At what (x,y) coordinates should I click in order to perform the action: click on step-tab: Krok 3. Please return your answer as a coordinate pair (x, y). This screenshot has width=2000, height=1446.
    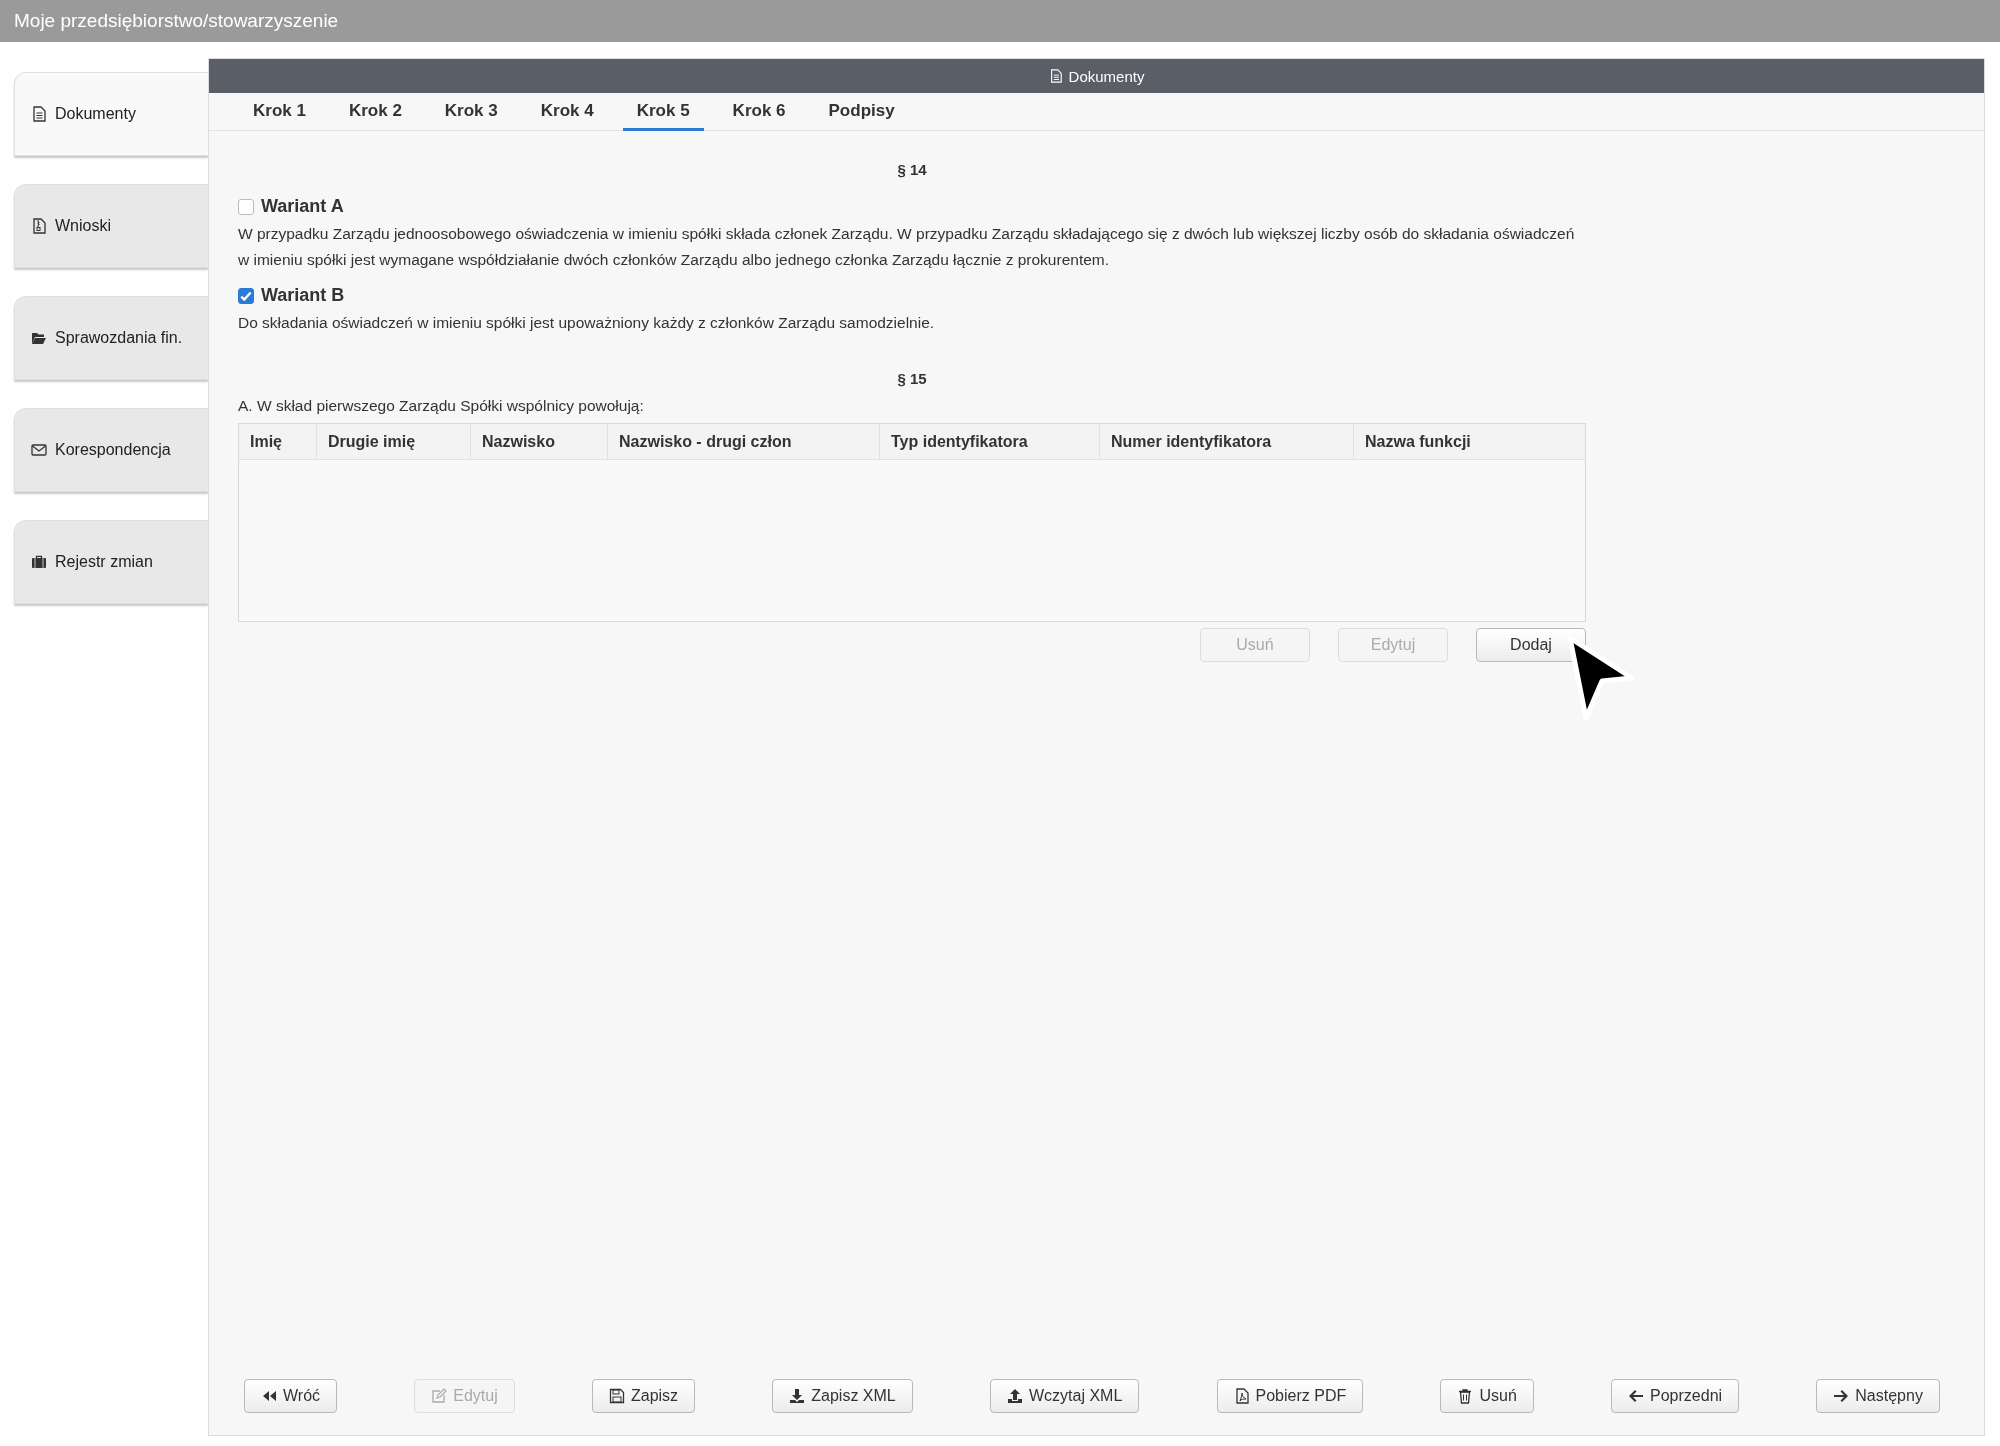
    Looking at the image, I should click on (471, 112).